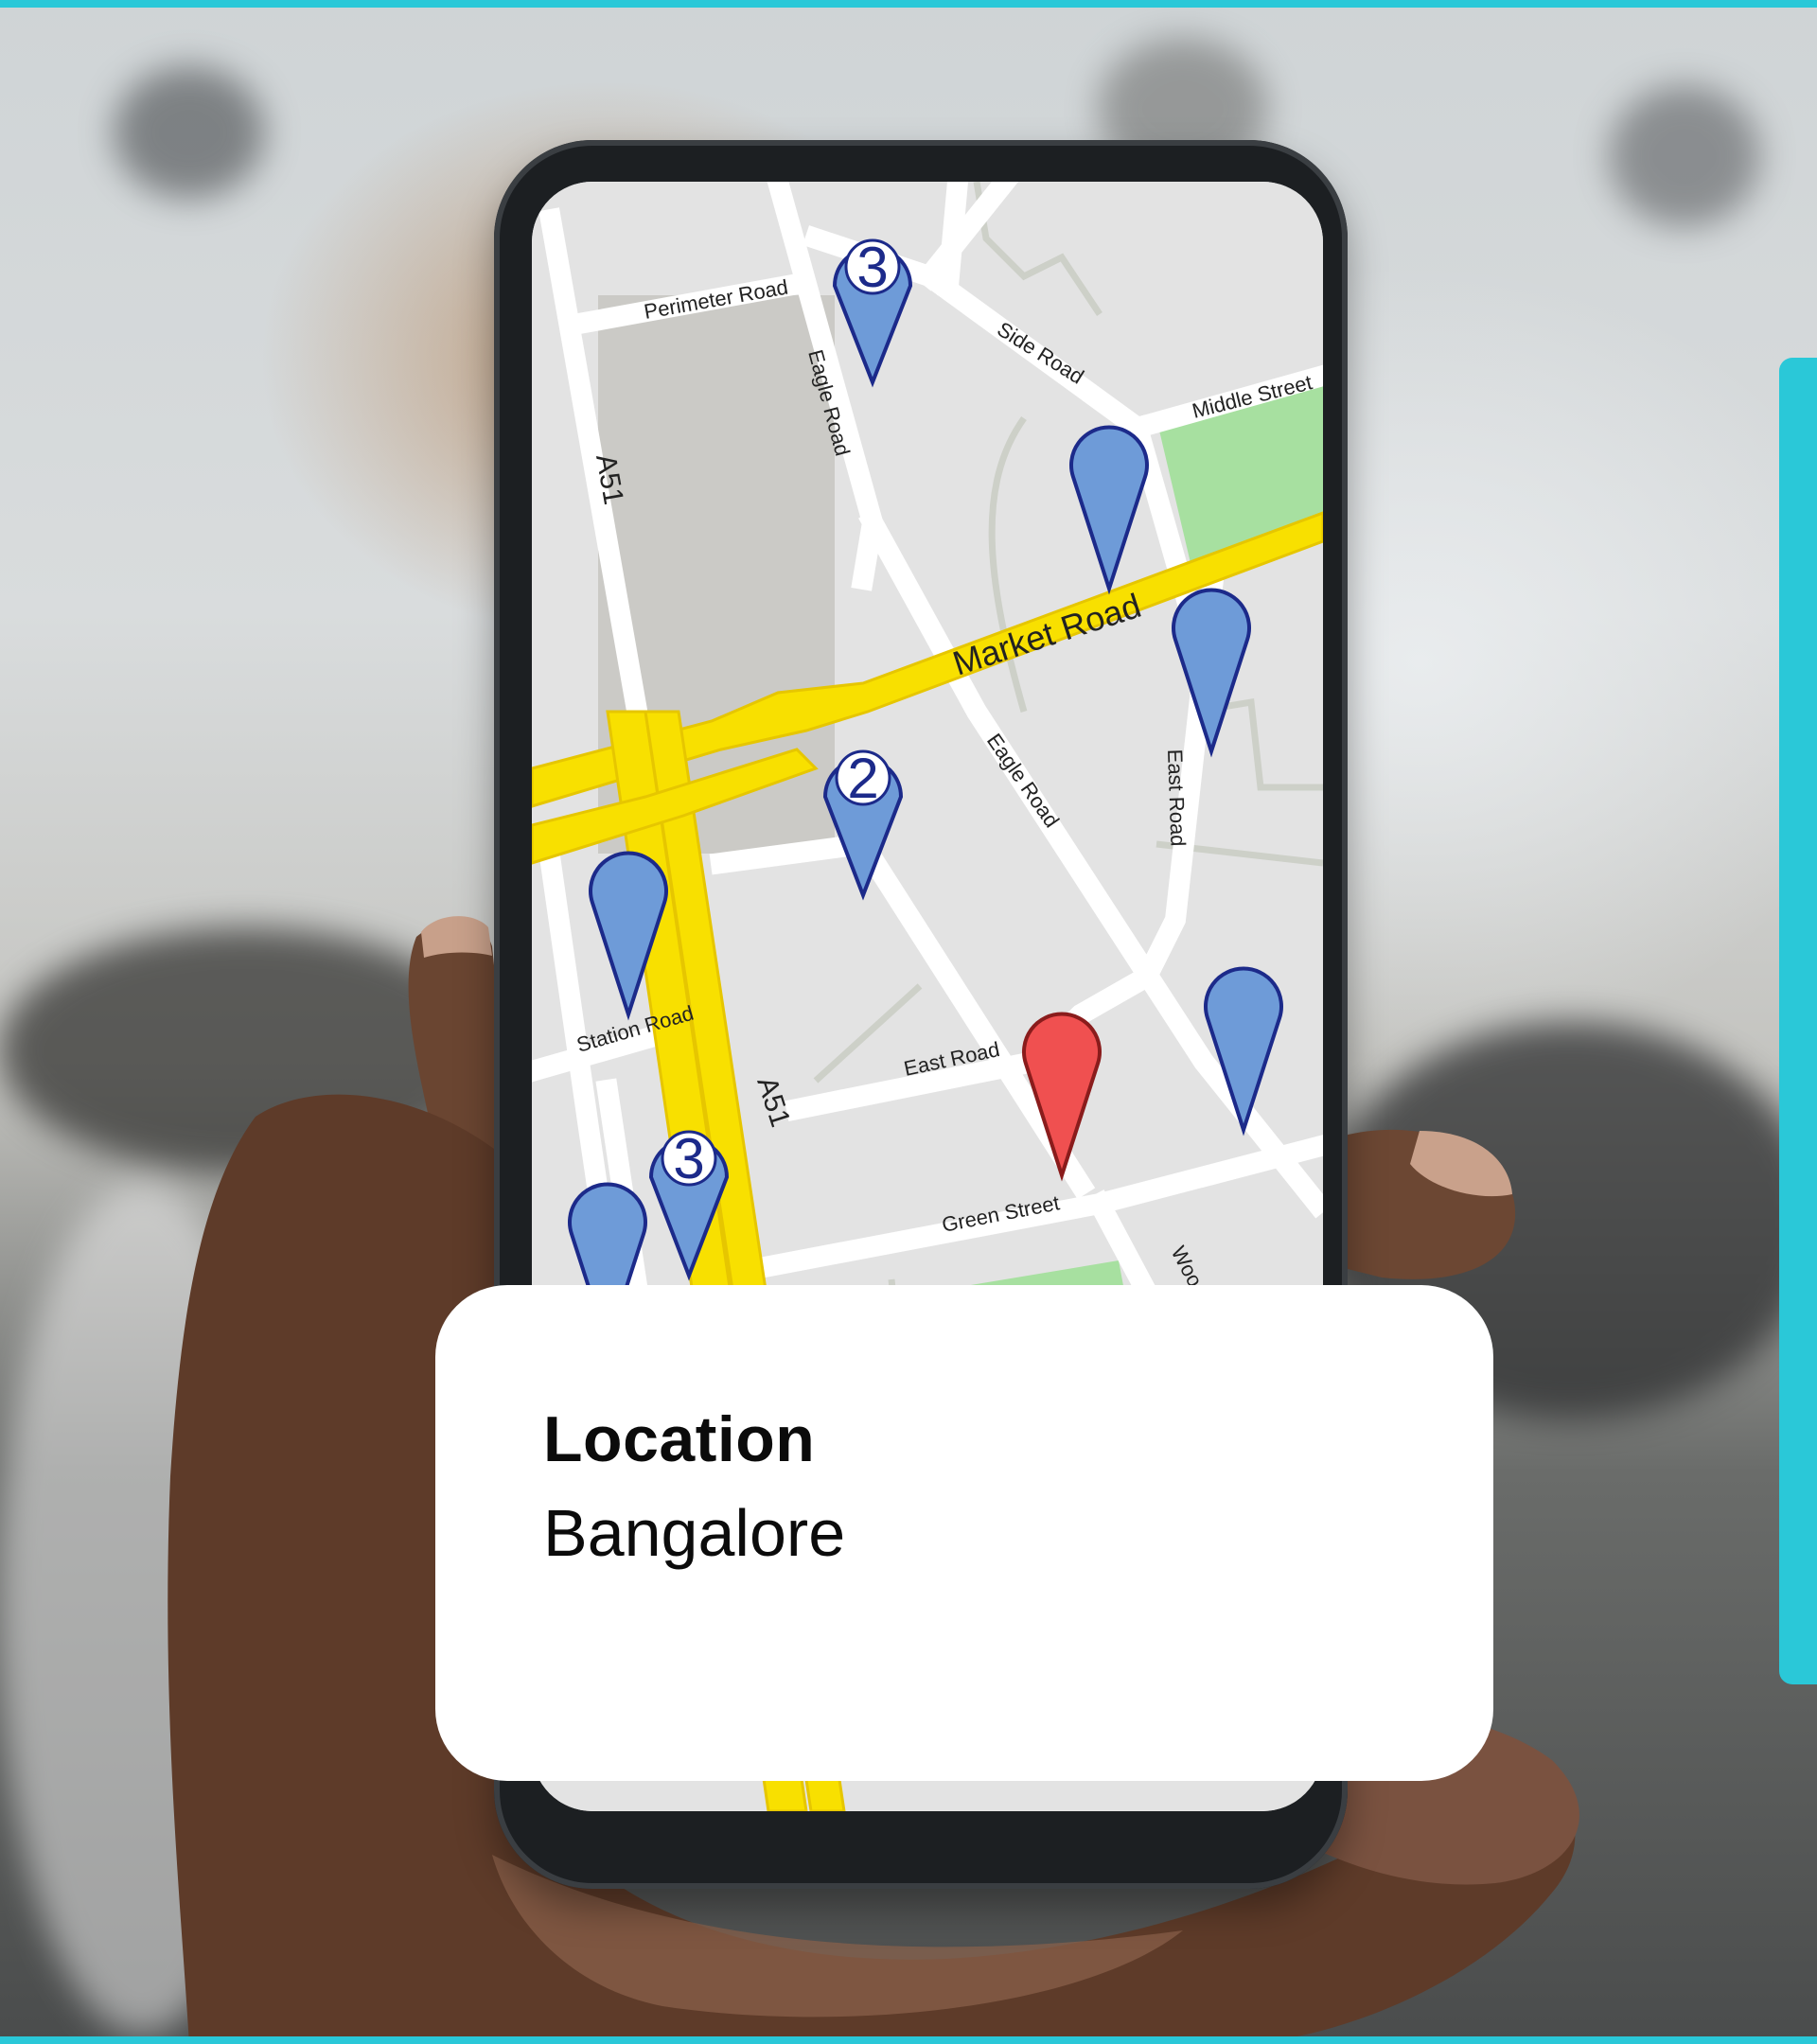 This screenshot has height=2044, width=1817. What do you see at coordinates (1798, 1021) in the screenshot?
I see `side-accent-bar` at bounding box center [1798, 1021].